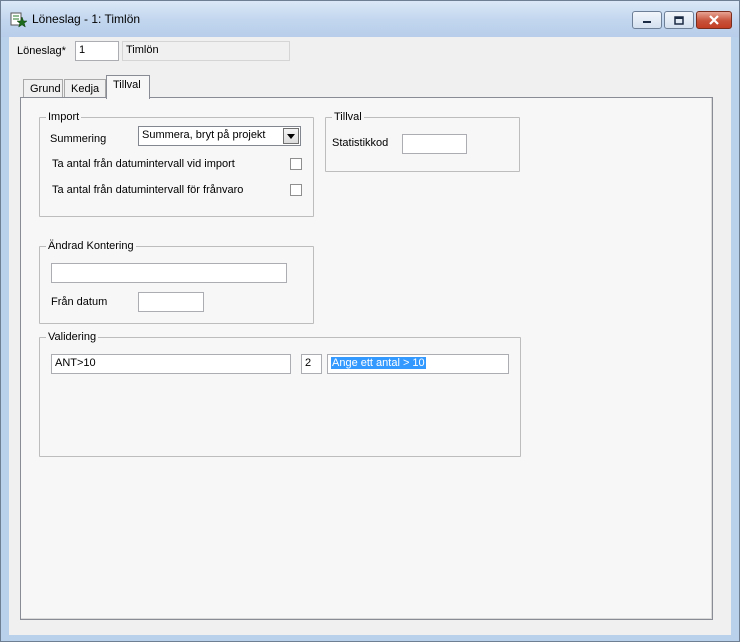 The width and height of the screenshot is (740, 642). Describe the element at coordinates (143, 164) in the screenshot. I see `checkbox-import-label: Ta antal från datumintervall vid import` at that location.